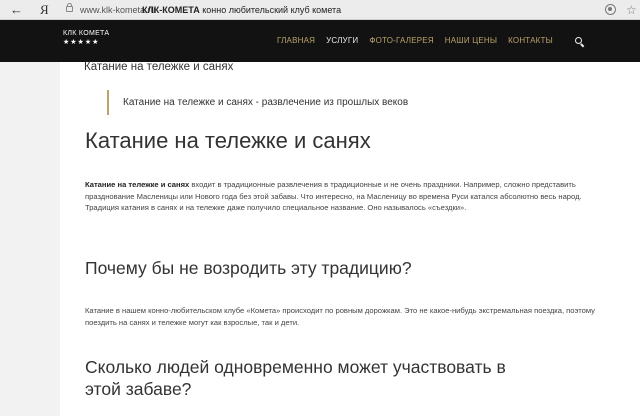  What do you see at coordinates (631, 10) in the screenshot?
I see `bookmark-star-icon: ☆` at bounding box center [631, 10].